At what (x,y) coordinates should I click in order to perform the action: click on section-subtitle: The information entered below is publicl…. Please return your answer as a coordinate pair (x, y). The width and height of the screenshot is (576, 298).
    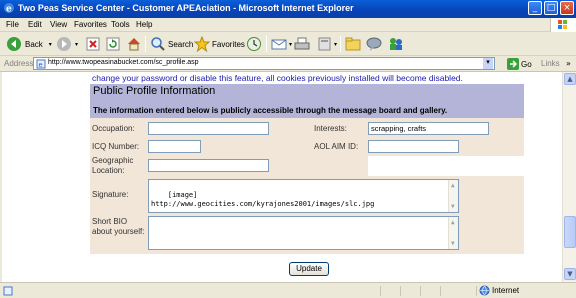
    Looking at the image, I should click on (270, 110).